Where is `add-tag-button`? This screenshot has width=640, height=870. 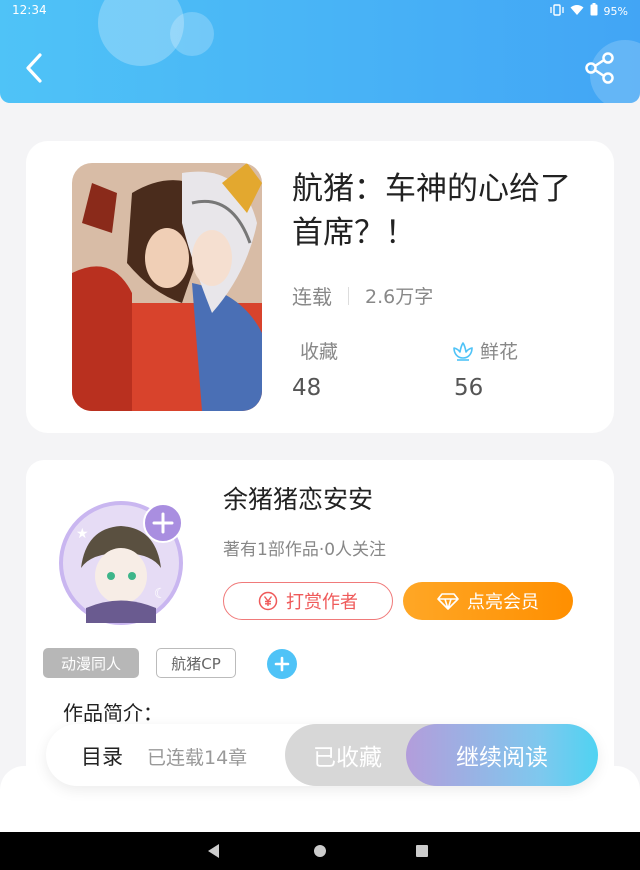 add-tag-button is located at coordinates (282, 664).